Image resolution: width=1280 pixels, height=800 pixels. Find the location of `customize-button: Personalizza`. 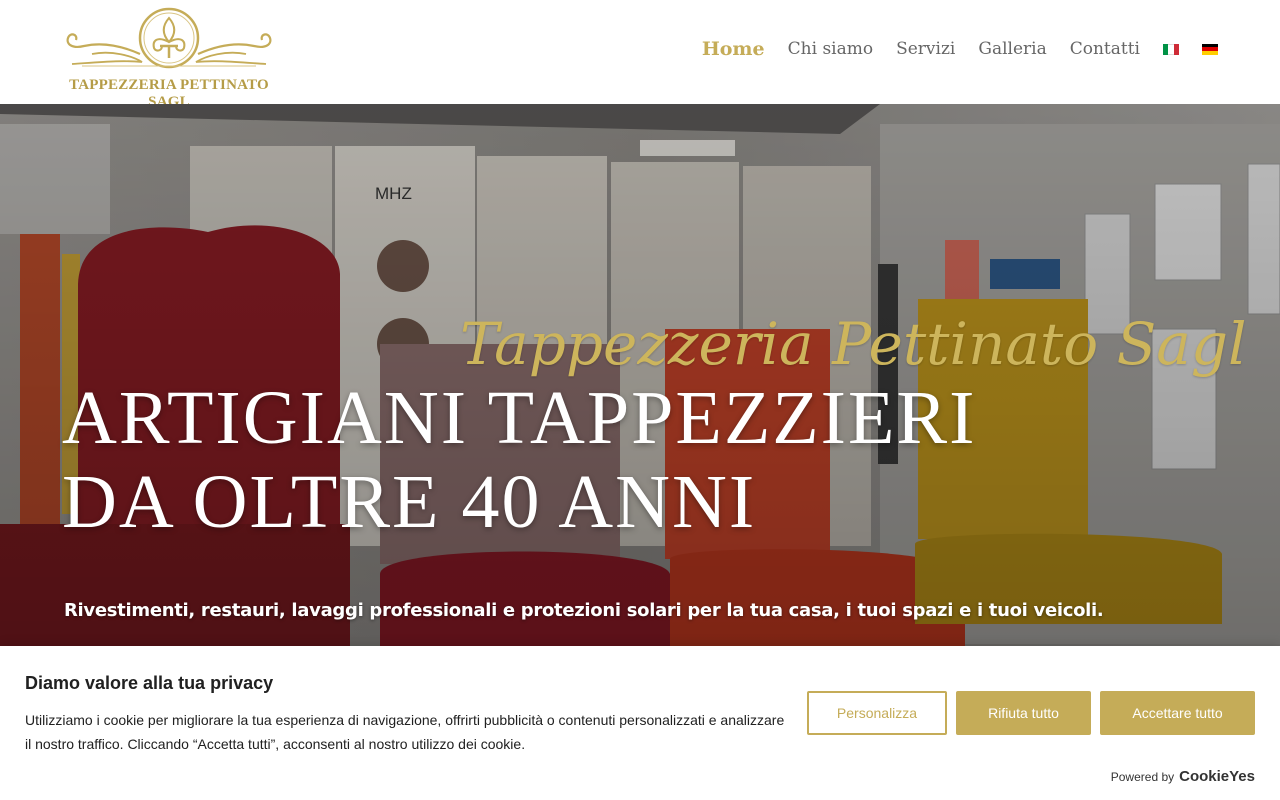

customize-button: Personalizza is located at coordinates (877, 713).